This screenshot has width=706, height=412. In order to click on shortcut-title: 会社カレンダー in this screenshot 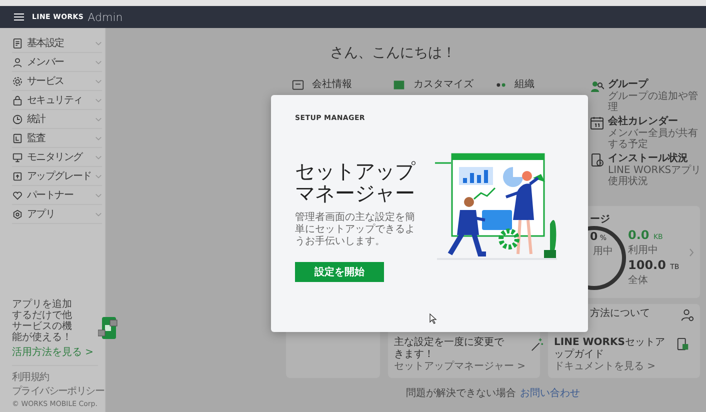, I will do `click(643, 122)`.